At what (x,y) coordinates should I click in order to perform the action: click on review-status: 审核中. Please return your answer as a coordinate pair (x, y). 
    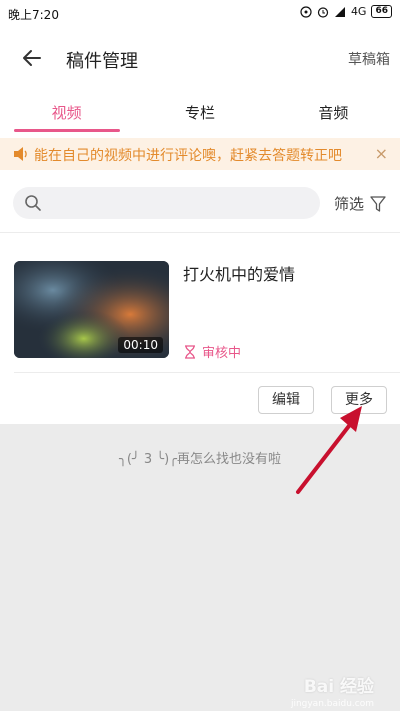
    Looking at the image, I should click on (212, 351).